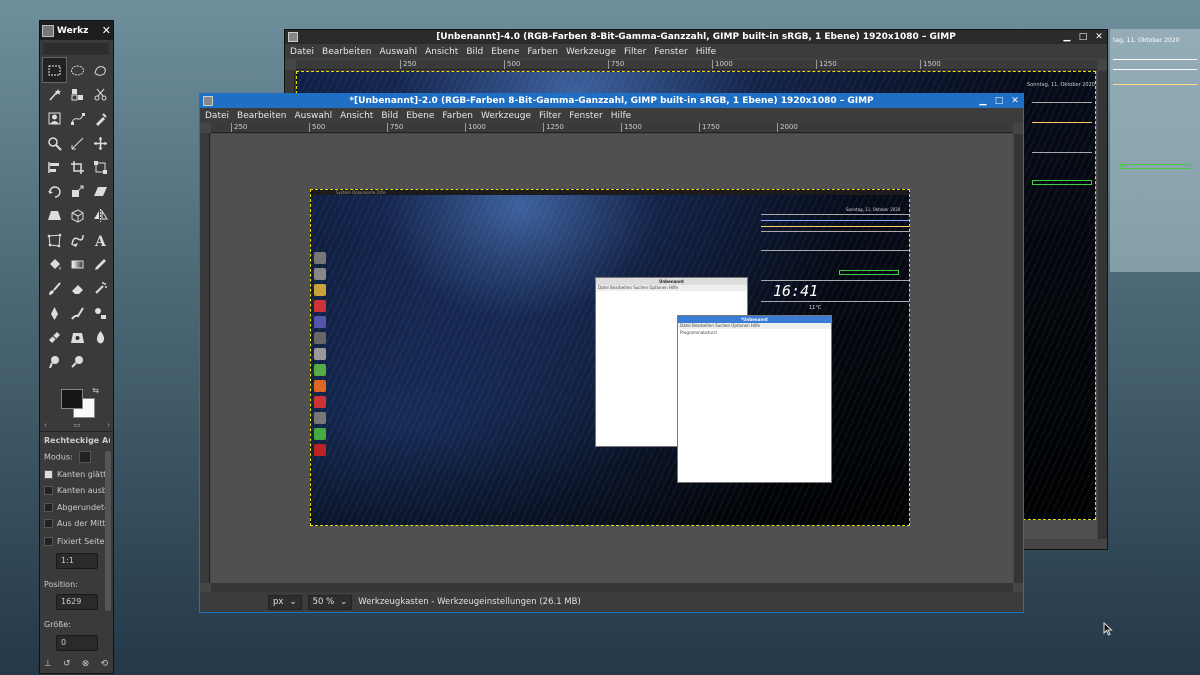  I want to click on option-rounded: Abgerundete Ecken, so click(77, 507).